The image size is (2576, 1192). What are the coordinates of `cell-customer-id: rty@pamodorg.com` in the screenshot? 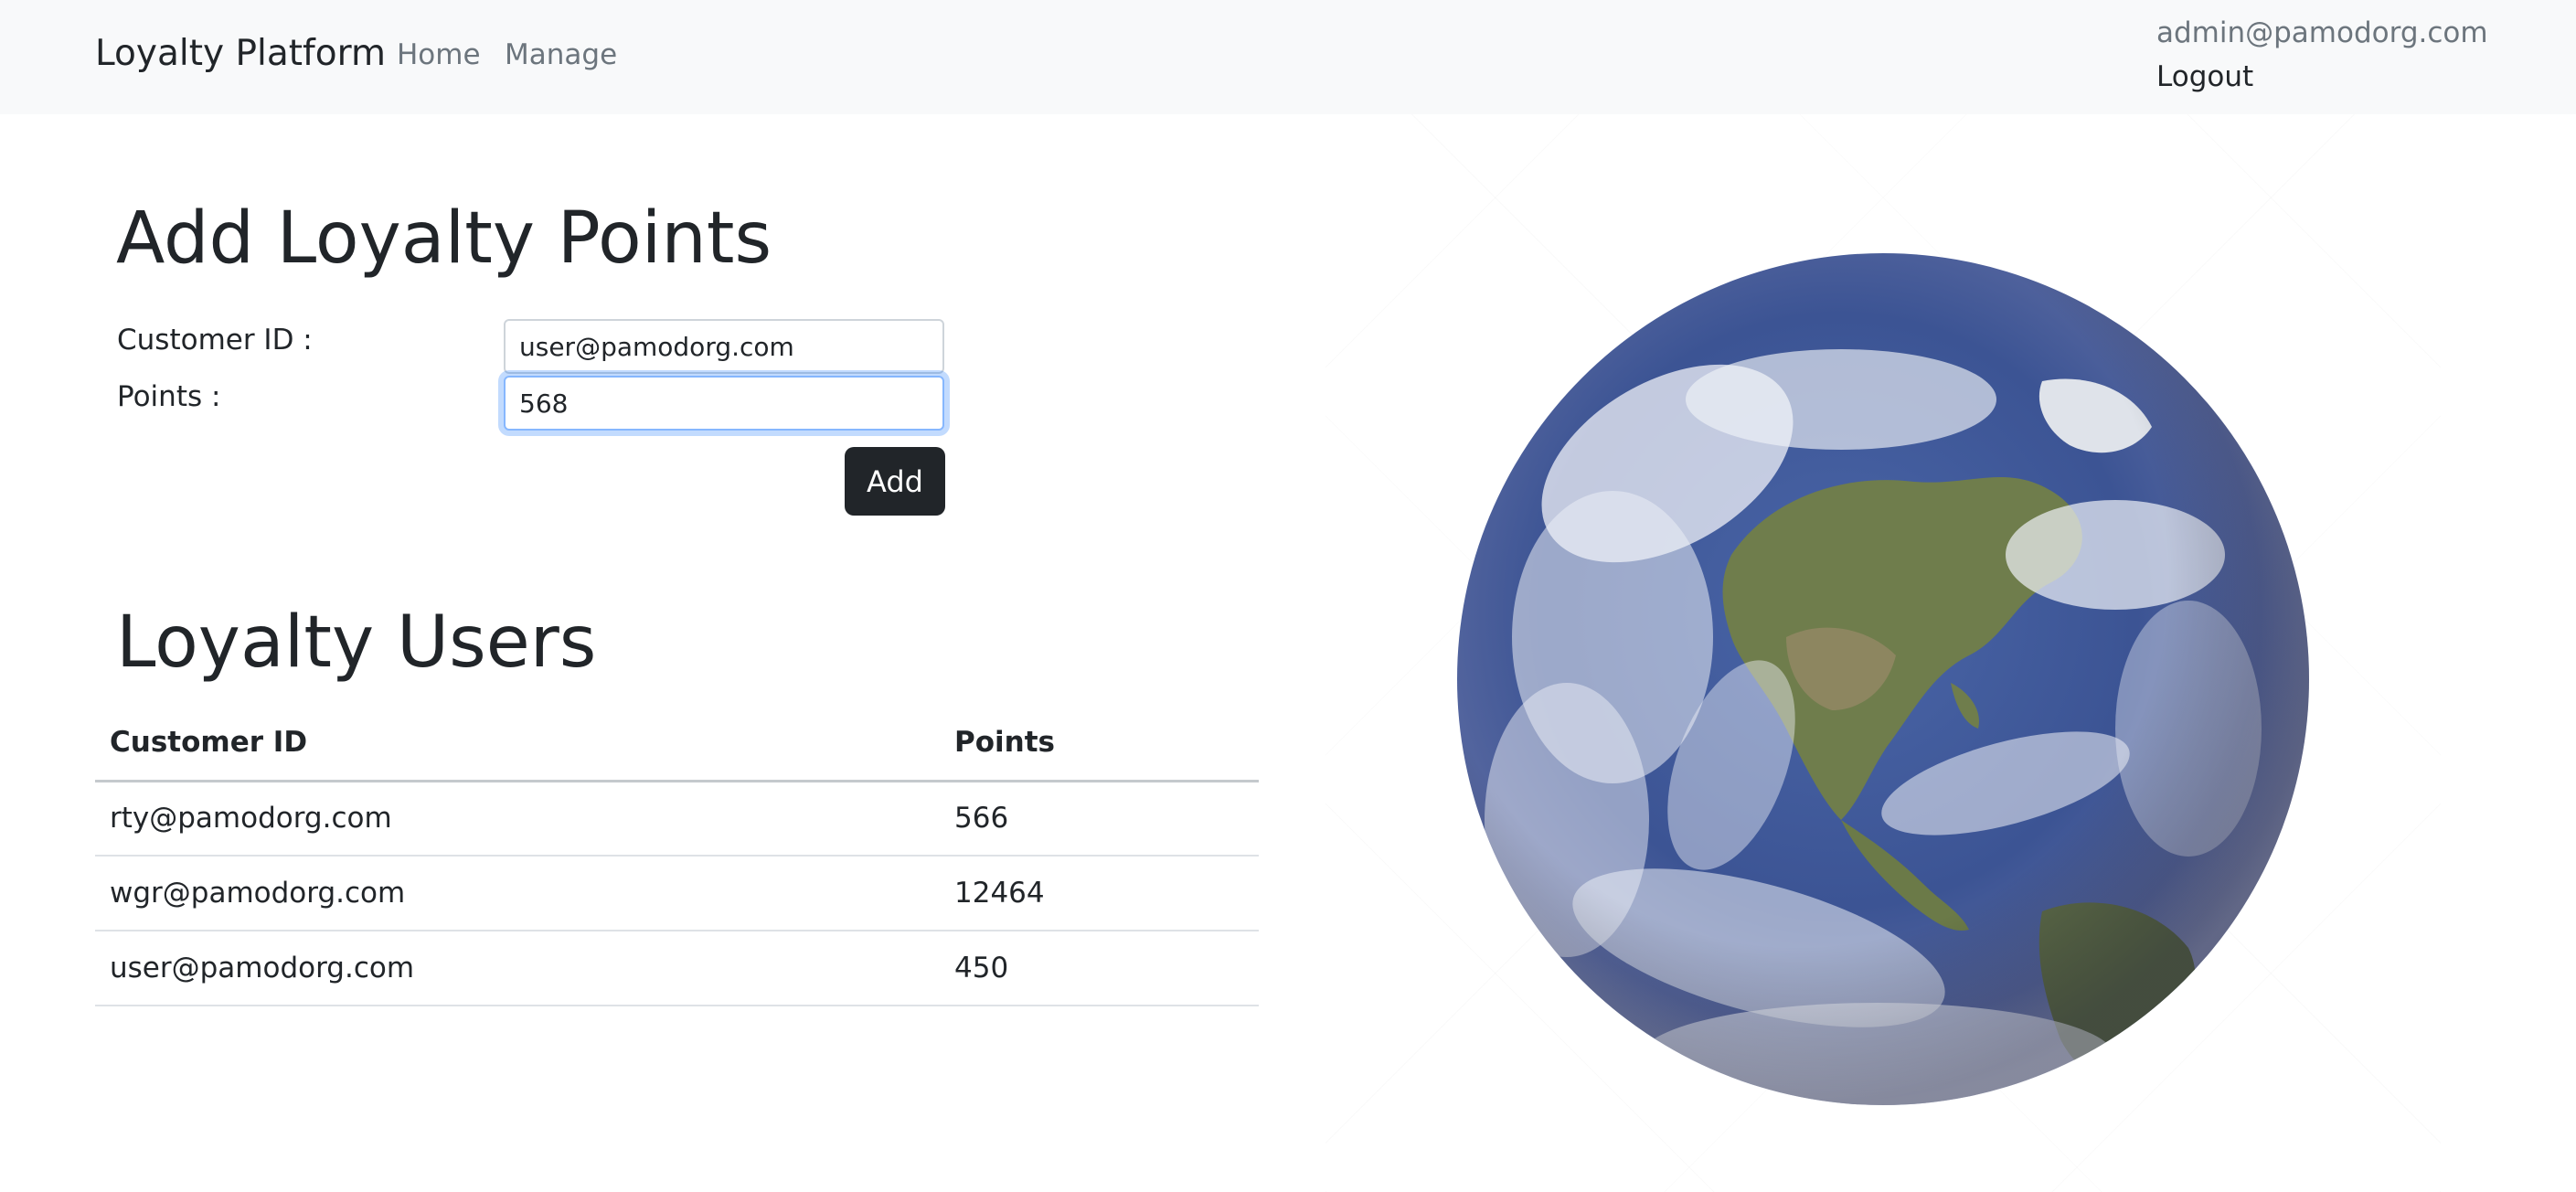 It's located at (517, 819).